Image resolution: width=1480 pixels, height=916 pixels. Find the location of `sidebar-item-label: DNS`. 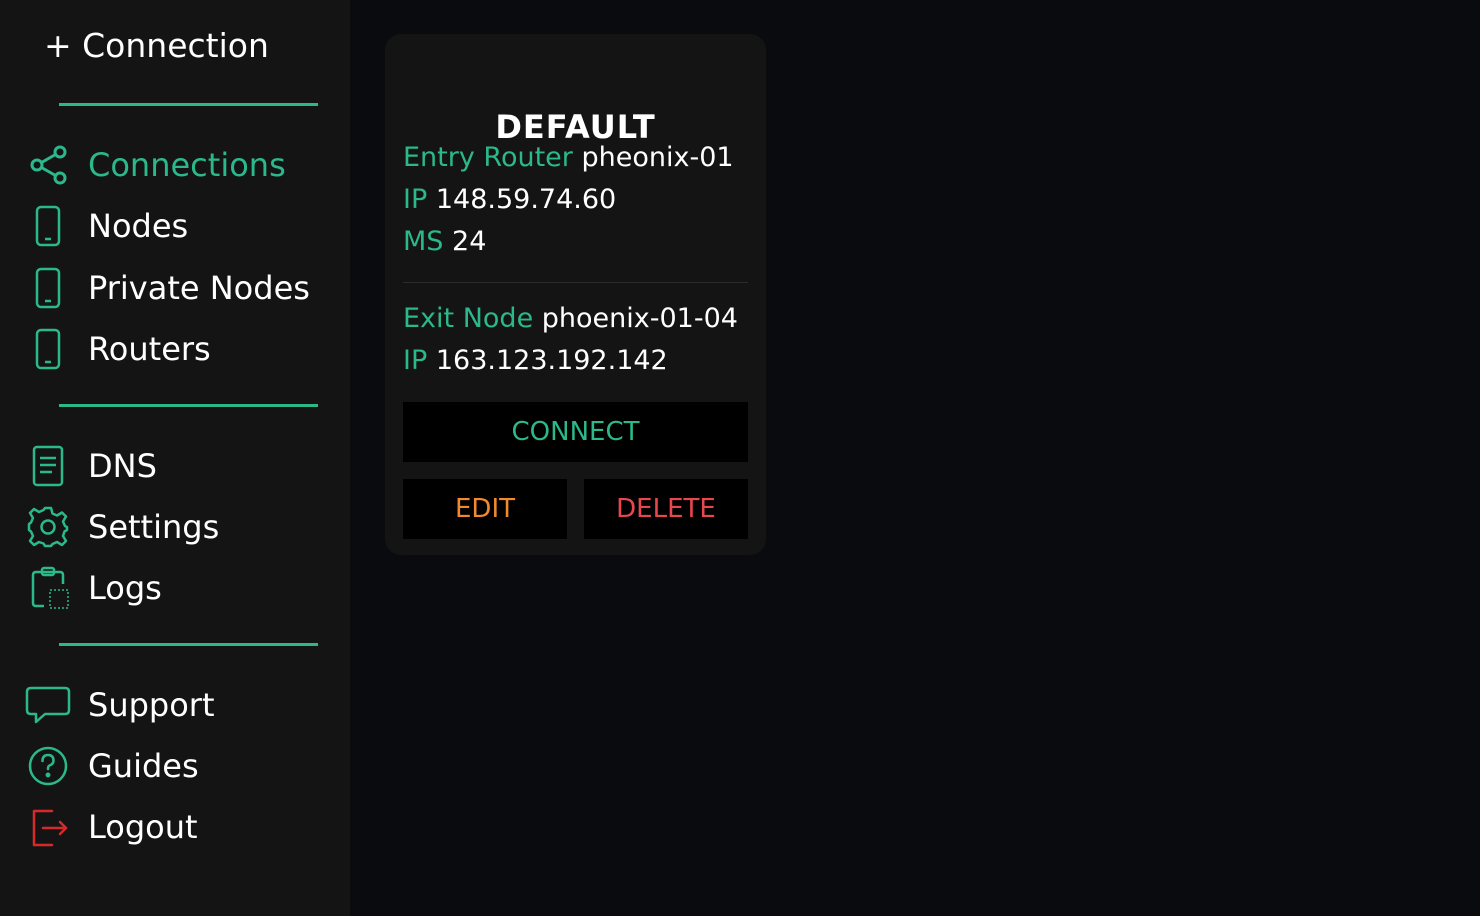

sidebar-item-label: DNS is located at coordinates (122, 466).